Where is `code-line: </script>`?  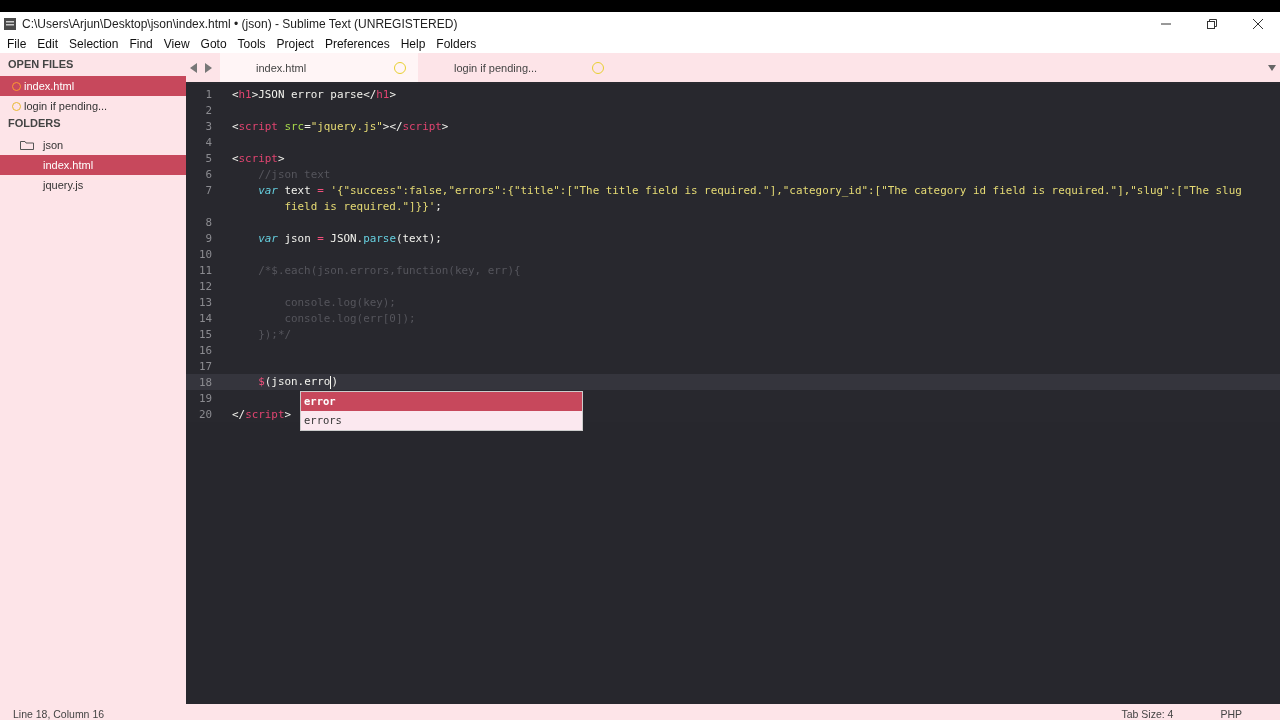 code-line: </script> is located at coordinates (262, 414).